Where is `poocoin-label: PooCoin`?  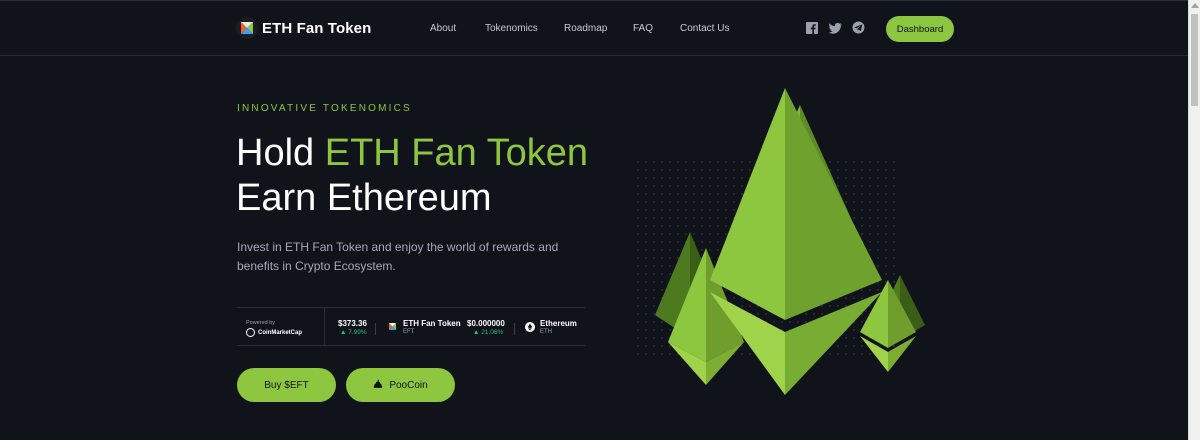
poocoin-label: PooCoin is located at coordinates (408, 385).